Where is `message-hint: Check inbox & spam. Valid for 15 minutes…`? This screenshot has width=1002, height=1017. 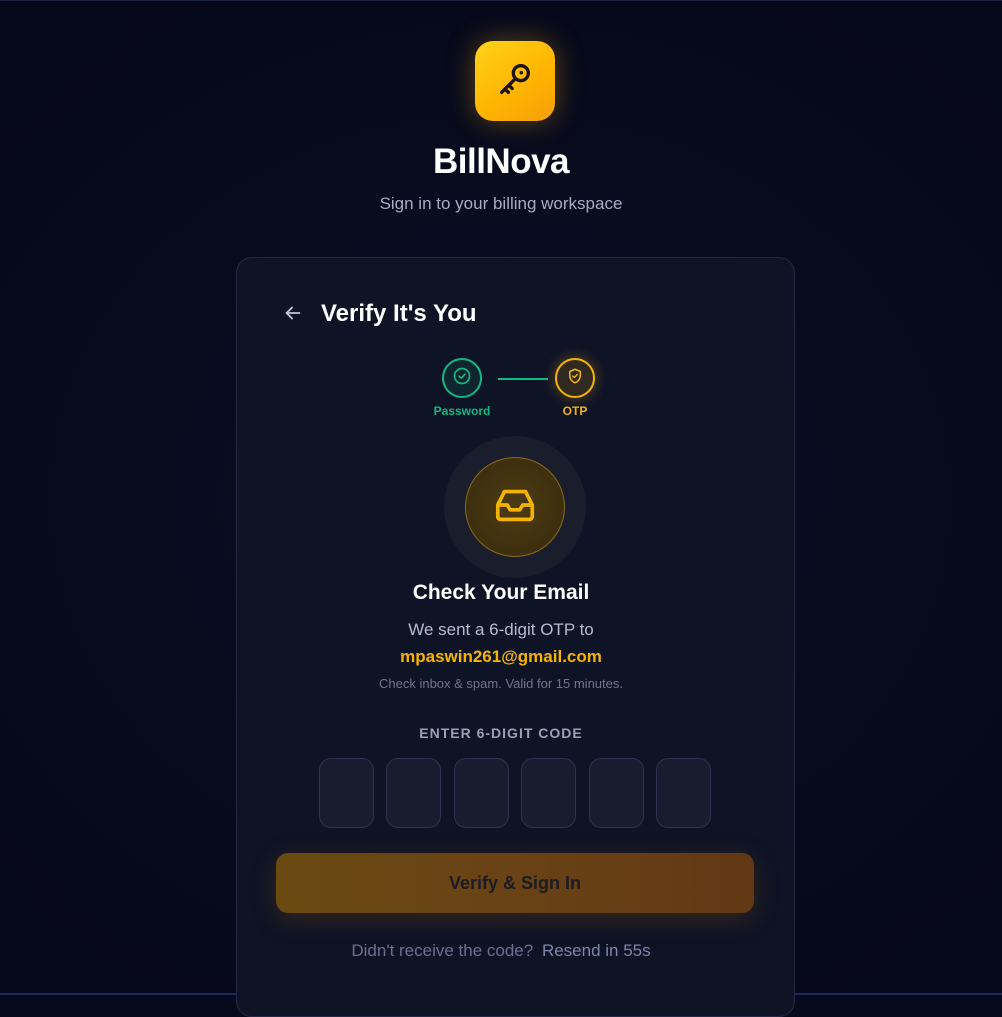
message-hint: Check inbox & spam. Valid for 15 minutes… is located at coordinates (501, 683).